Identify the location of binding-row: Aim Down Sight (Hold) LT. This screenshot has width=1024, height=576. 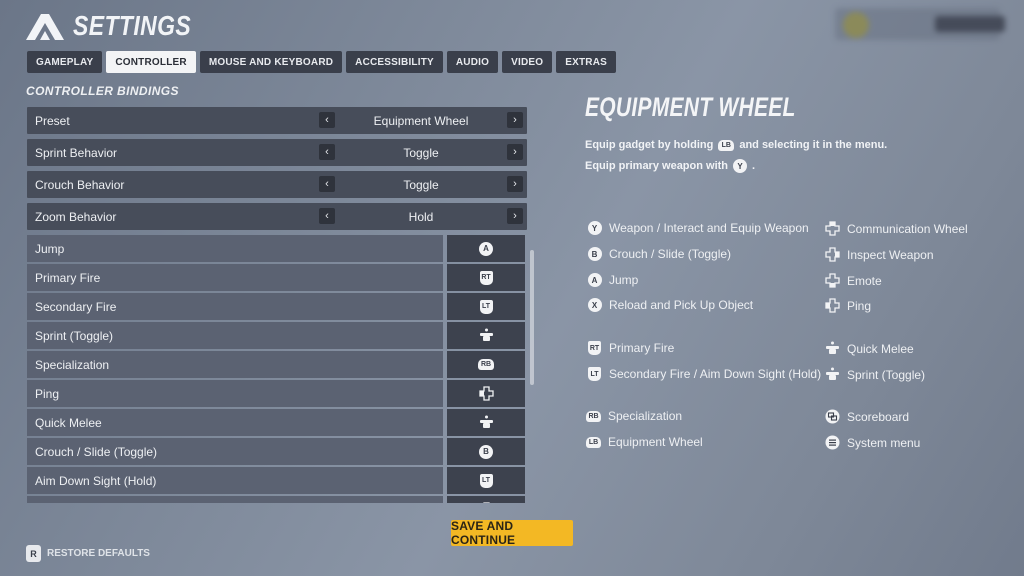
(277, 480).